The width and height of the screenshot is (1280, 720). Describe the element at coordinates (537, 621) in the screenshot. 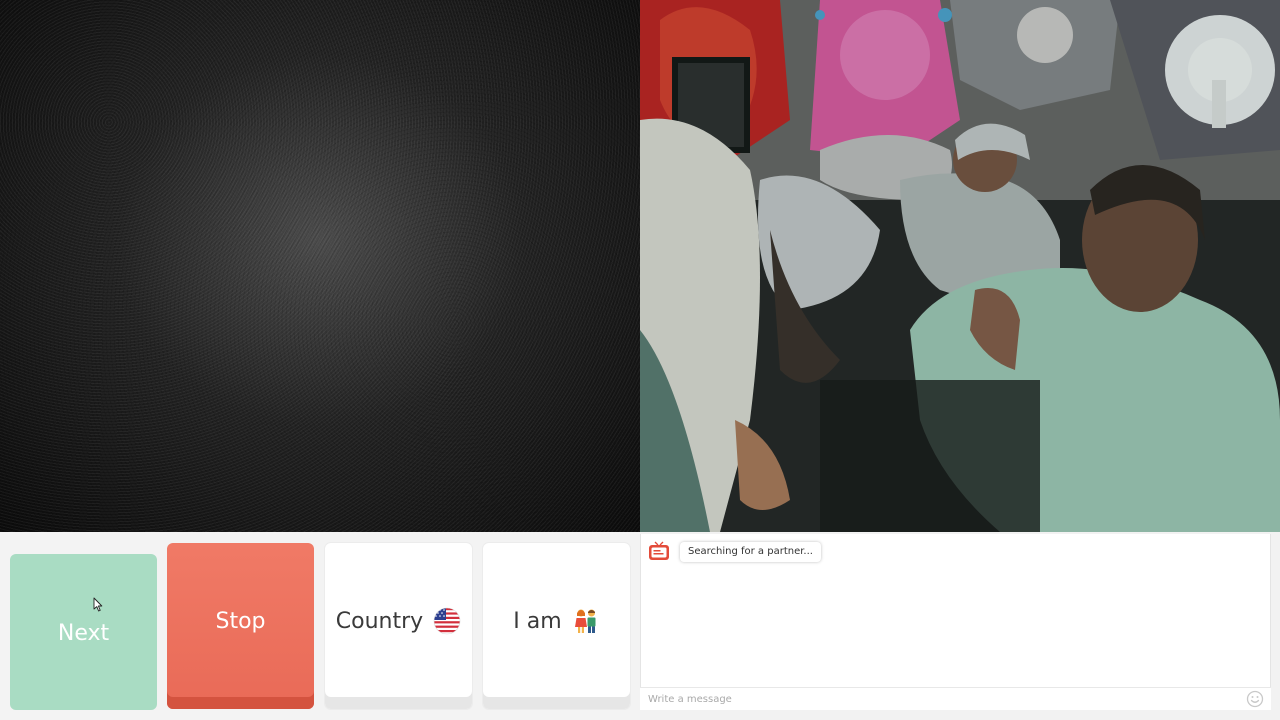

I see `i-am-button-label: I am` at that location.